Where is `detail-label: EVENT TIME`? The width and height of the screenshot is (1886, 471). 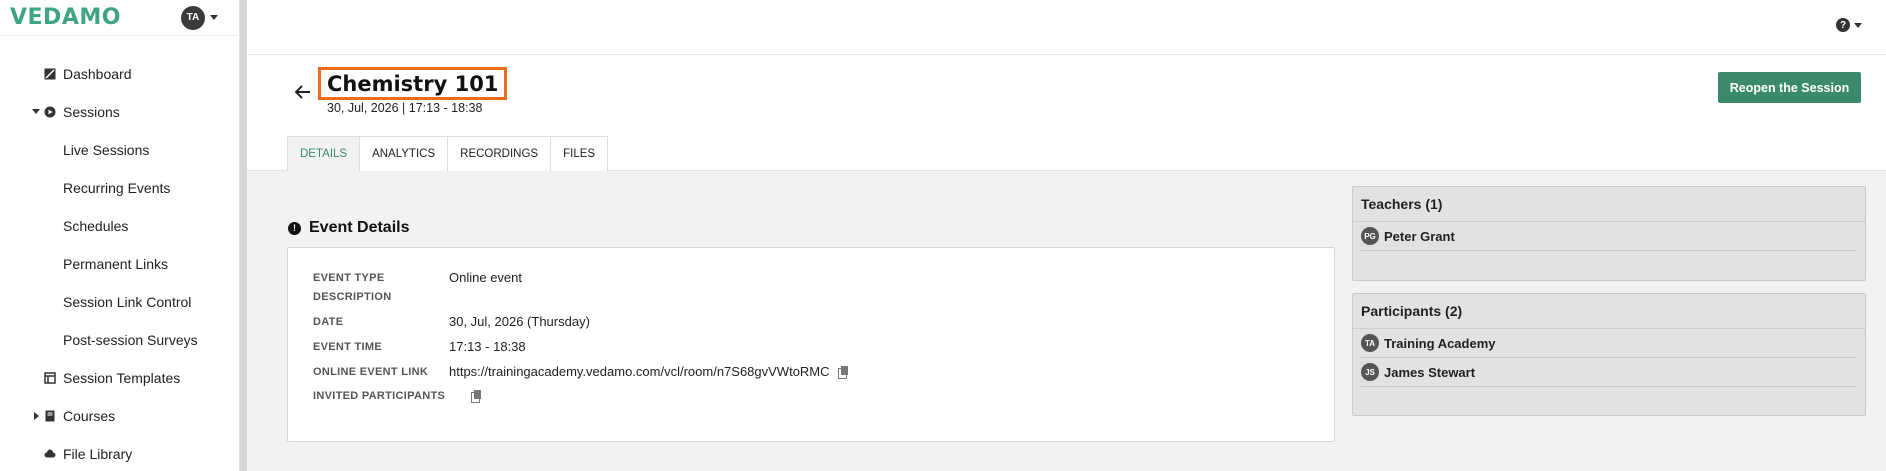
detail-label: EVENT TIME is located at coordinates (348, 346).